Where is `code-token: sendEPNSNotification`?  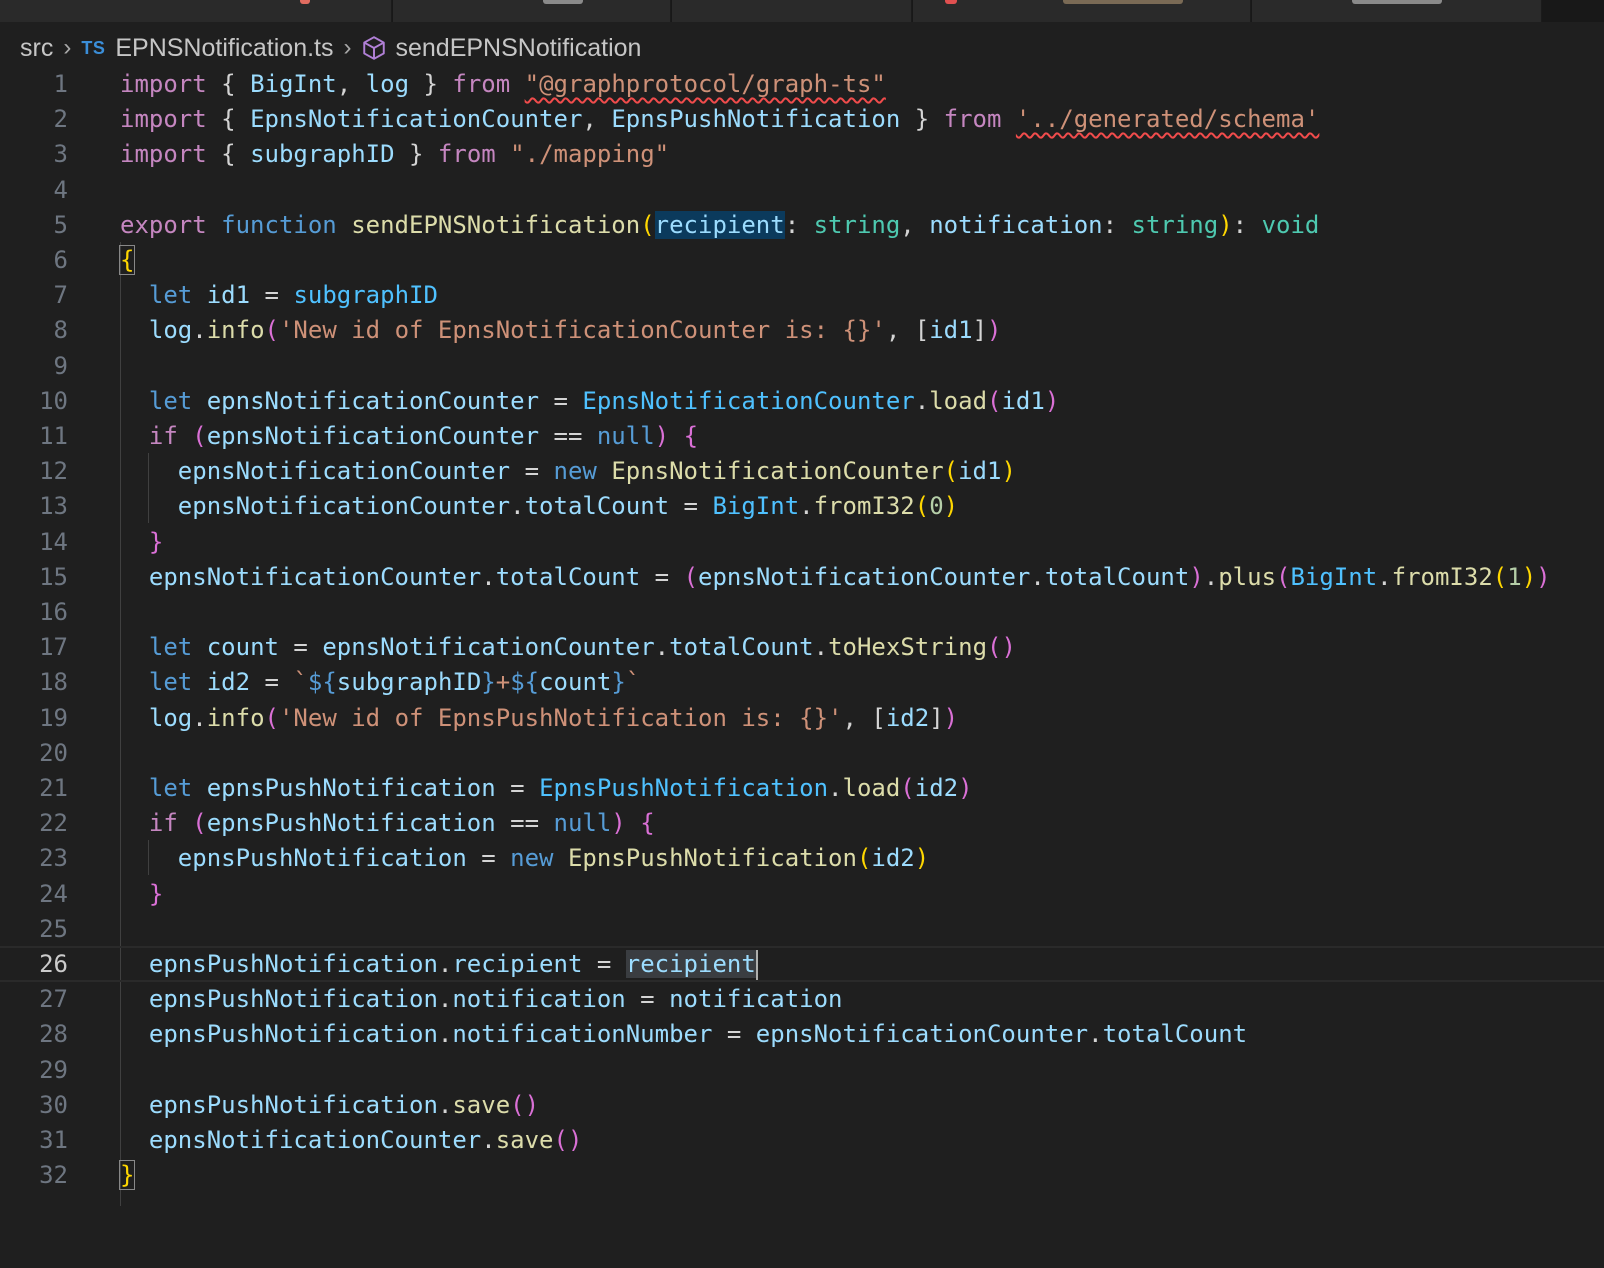 code-token: sendEPNSNotification is located at coordinates (496, 224).